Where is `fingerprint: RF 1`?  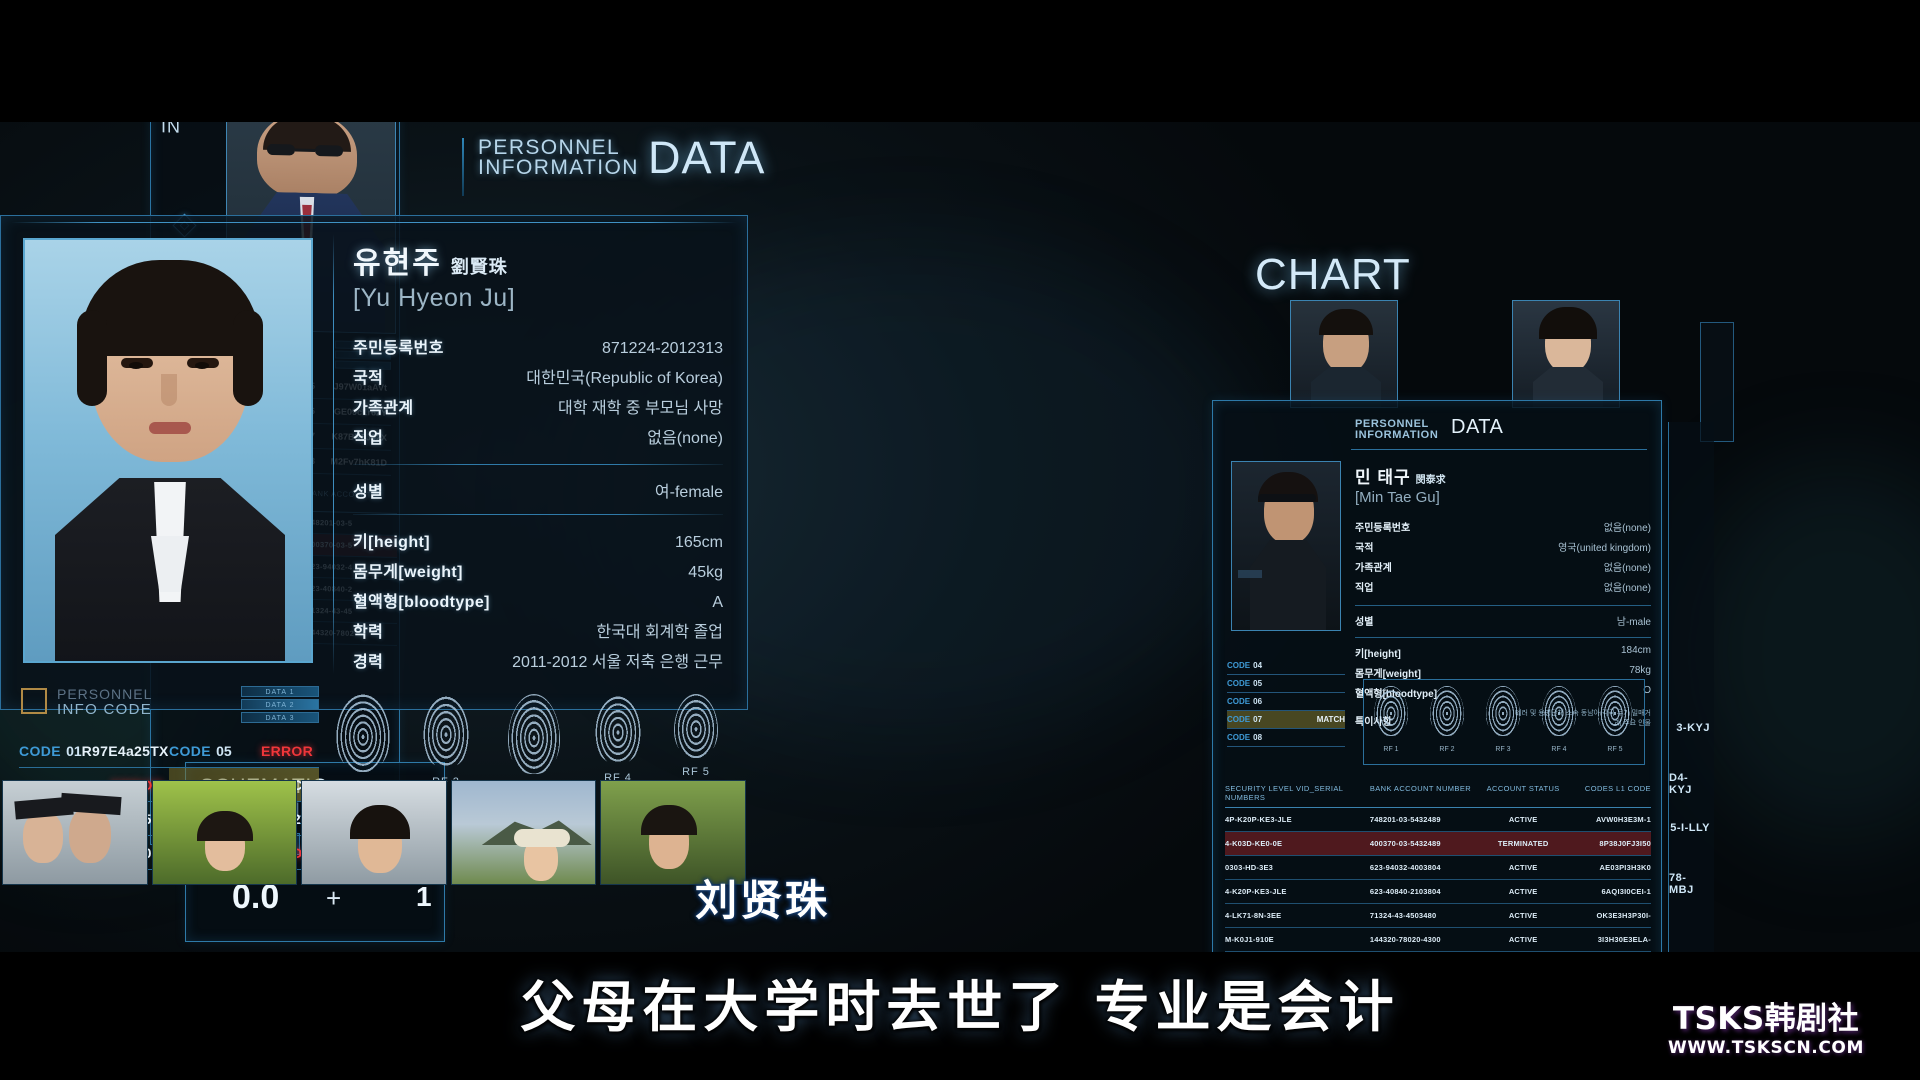
fingerprint: RF 1 is located at coordinates (363, 743).